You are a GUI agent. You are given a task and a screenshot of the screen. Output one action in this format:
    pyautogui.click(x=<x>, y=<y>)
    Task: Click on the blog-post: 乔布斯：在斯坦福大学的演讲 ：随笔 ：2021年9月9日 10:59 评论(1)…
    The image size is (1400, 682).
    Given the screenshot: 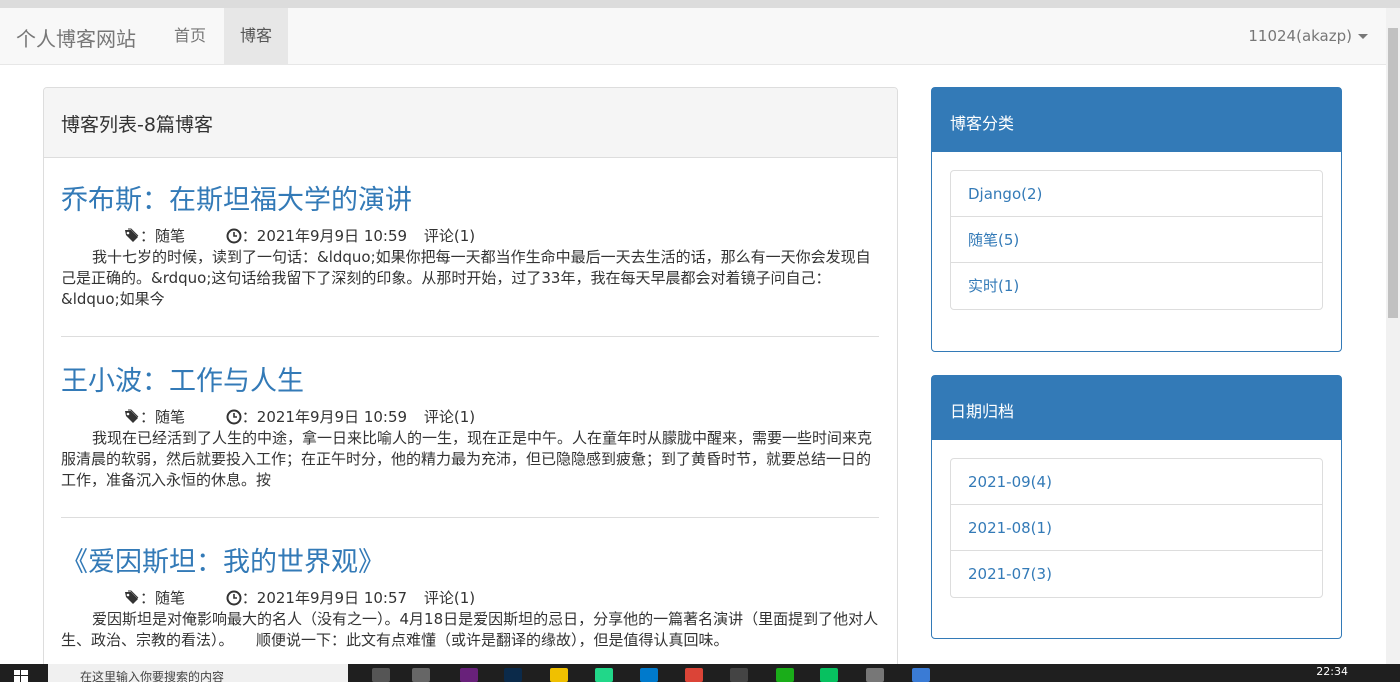 What is the action you would take?
    pyautogui.click(x=470, y=247)
    